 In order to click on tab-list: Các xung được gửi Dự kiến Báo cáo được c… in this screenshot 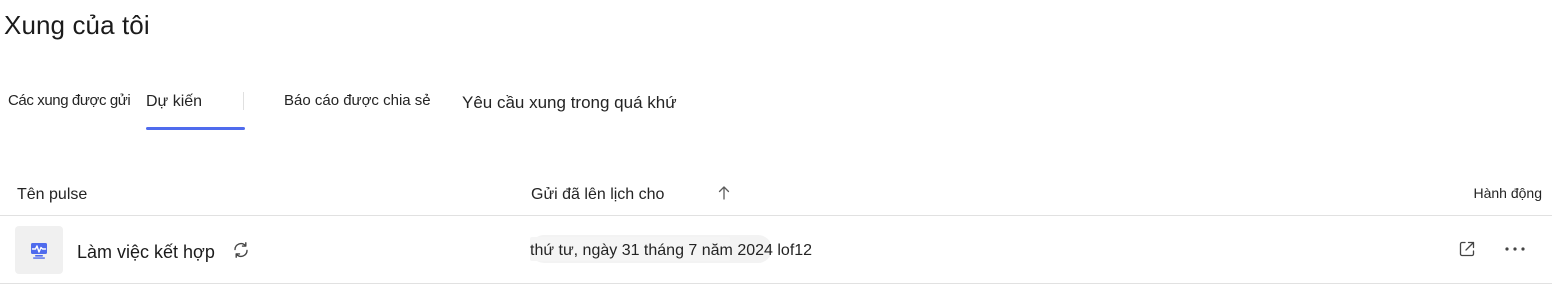, I will do `click(380, 109)`.